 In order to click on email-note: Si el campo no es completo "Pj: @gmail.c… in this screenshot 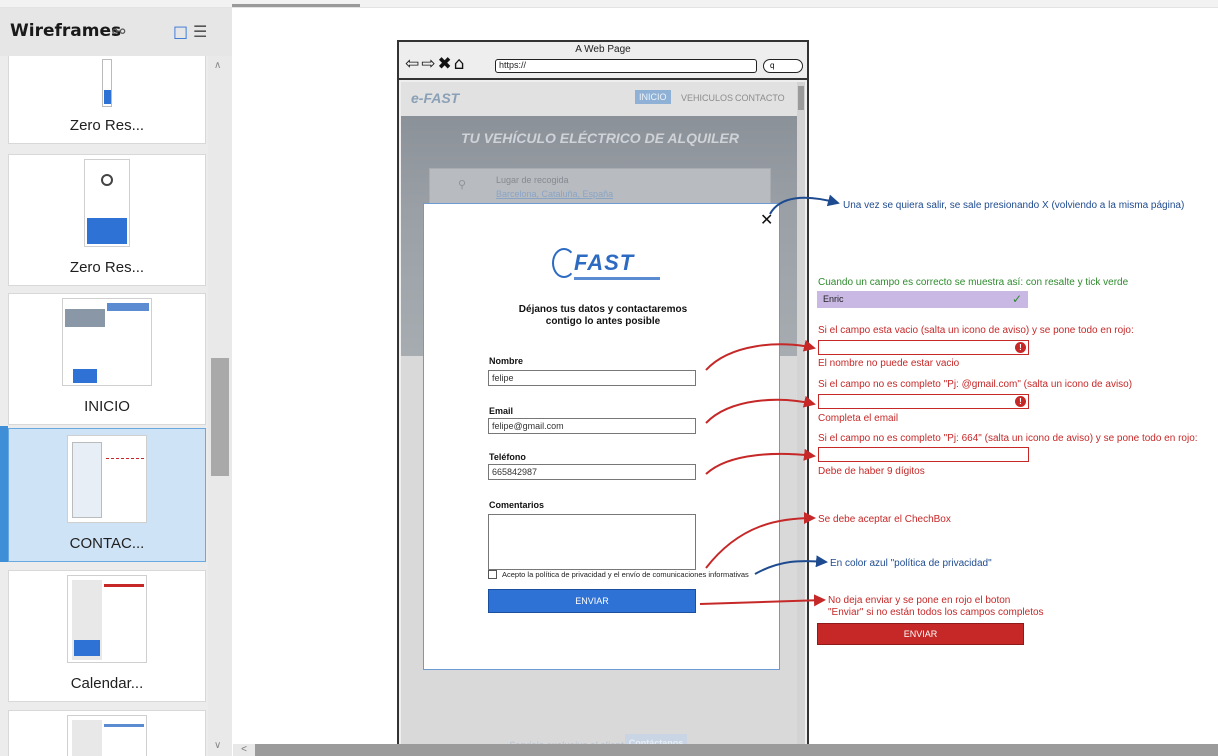, I will do `click(975, 384)`.